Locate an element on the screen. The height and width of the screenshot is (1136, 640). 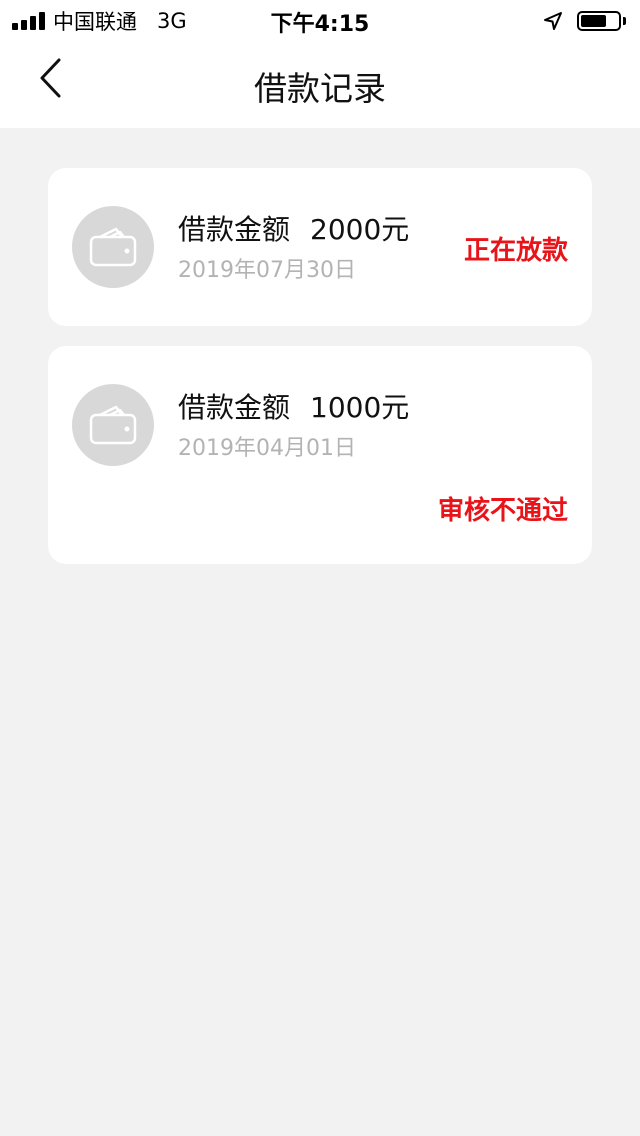
location-arrow-icon is located at coordinates (553, 21).